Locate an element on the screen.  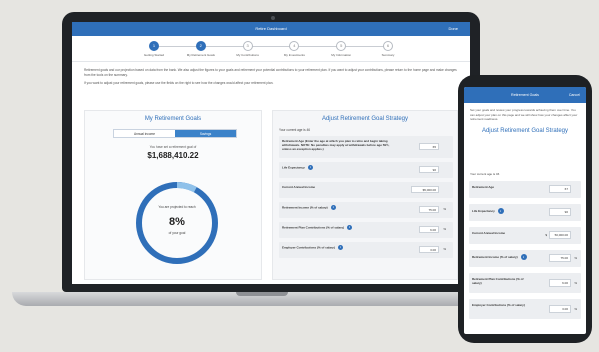
phone-section-title: Adjust Retirement Goal Strategy is located at coordinates (525, 130).